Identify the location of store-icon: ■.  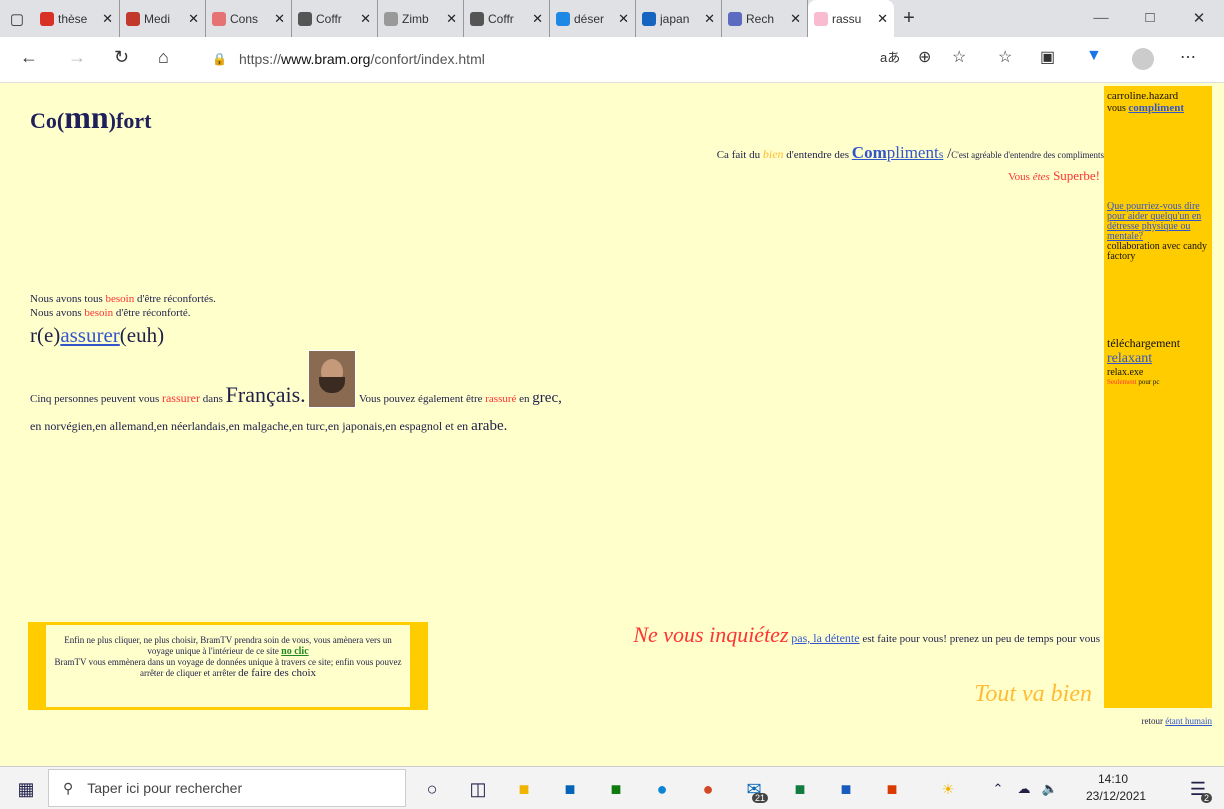
(616, 789).